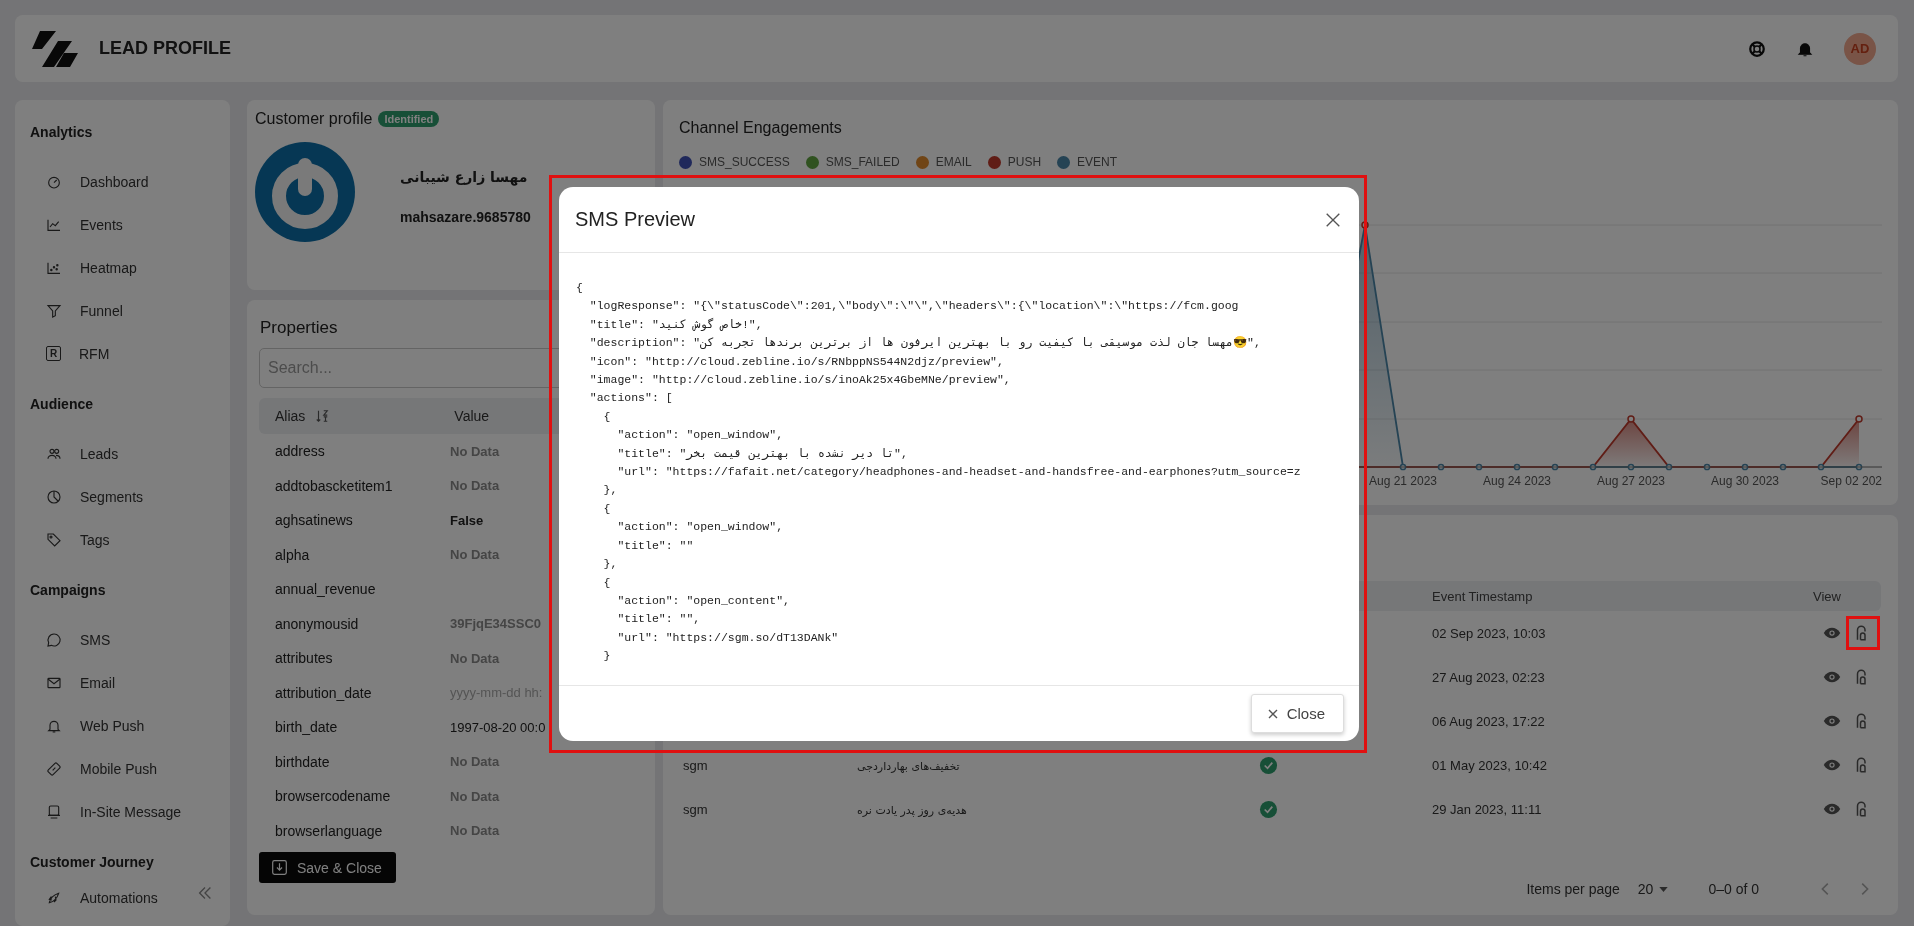  I want to click on status-badge: Identified, so click(409, 119).